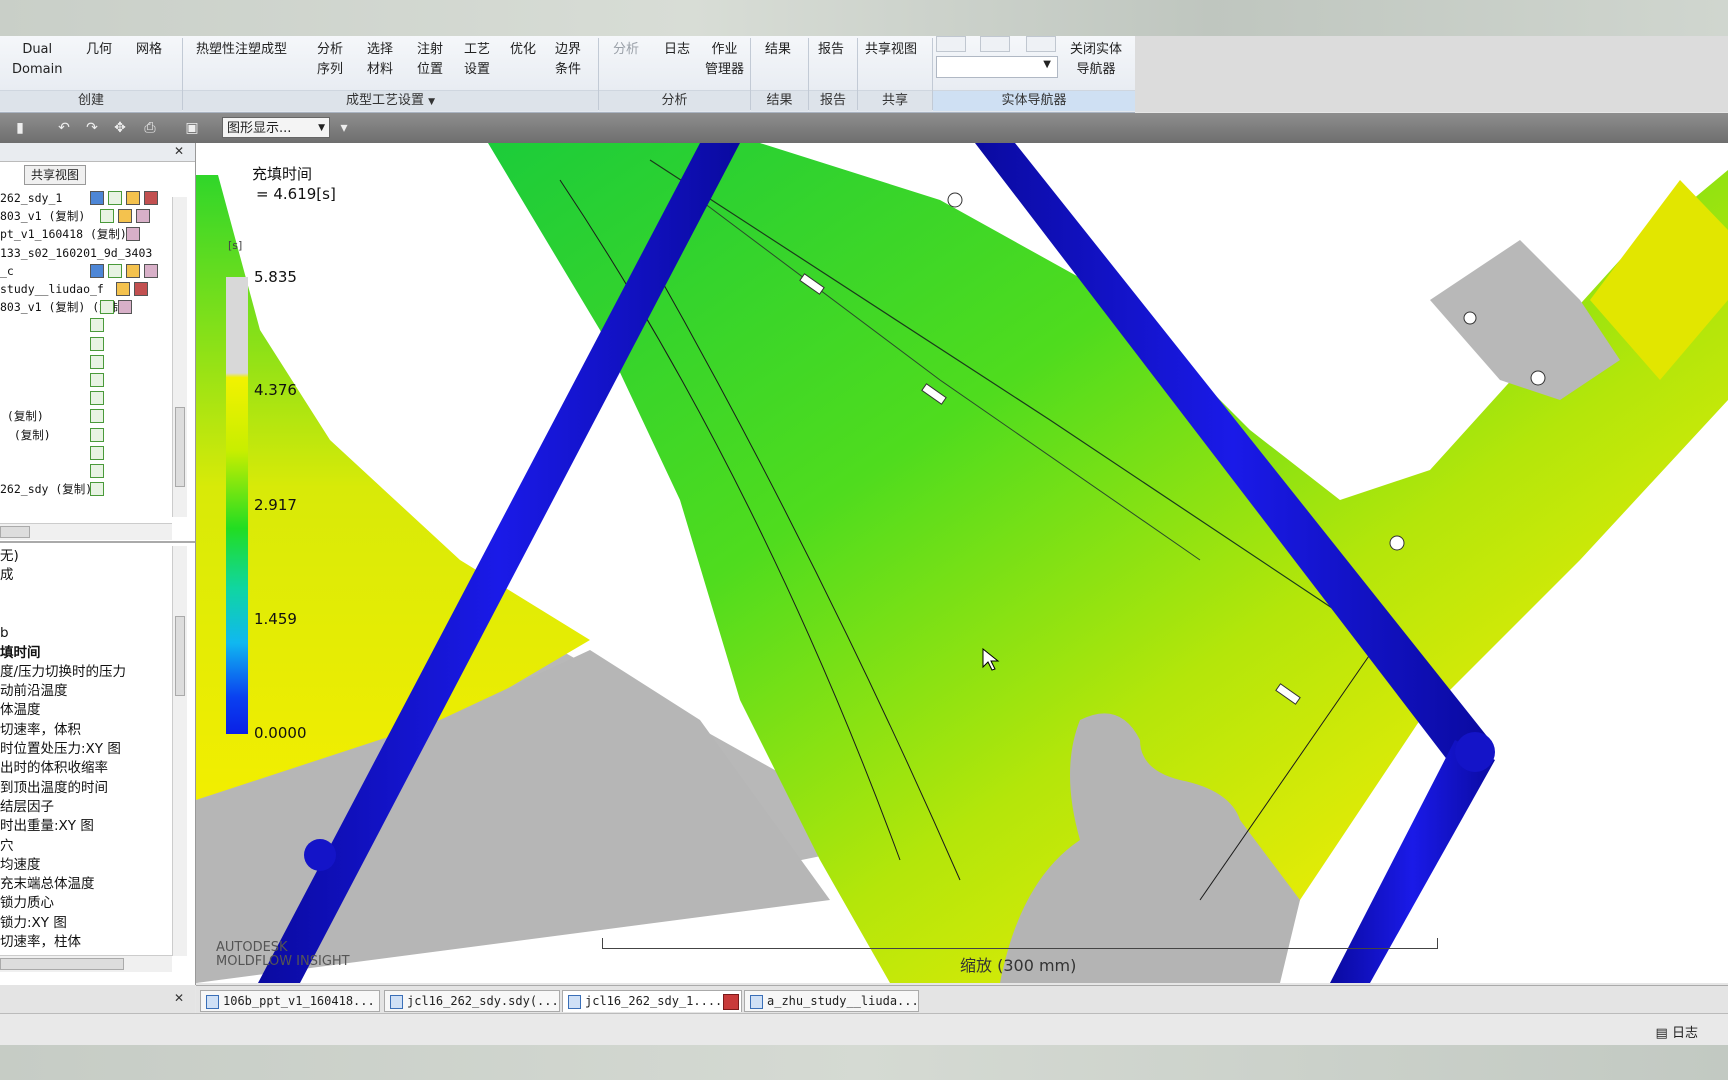  Describe the element at coordinates (27, 903) in the screenshot. I see `result-item: 锁力质心` at that location.